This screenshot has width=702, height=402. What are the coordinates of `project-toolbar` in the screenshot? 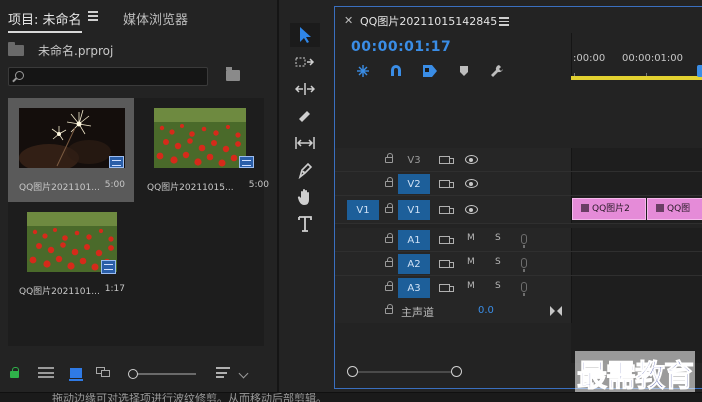 It's located at (138, 373).